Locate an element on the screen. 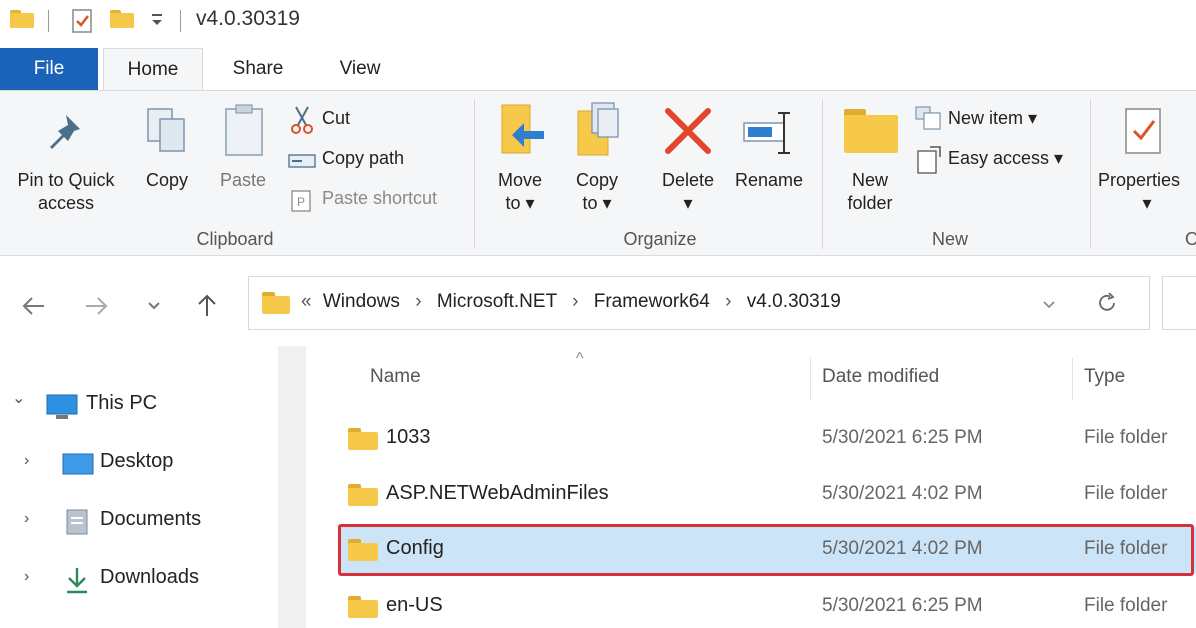 The height and width of the screenshot is (628, 1196). tree-item-documents: › Documents is located at coordinates (135, 522).